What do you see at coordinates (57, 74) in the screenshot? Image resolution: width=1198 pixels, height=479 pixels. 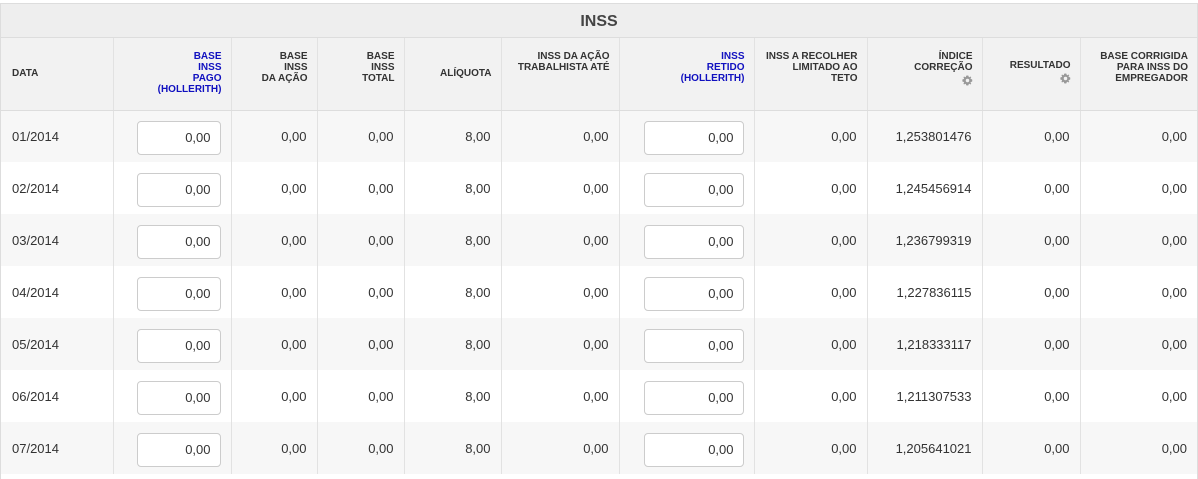 I see `column-header-data: DATA` at bounding box center [57, 74].